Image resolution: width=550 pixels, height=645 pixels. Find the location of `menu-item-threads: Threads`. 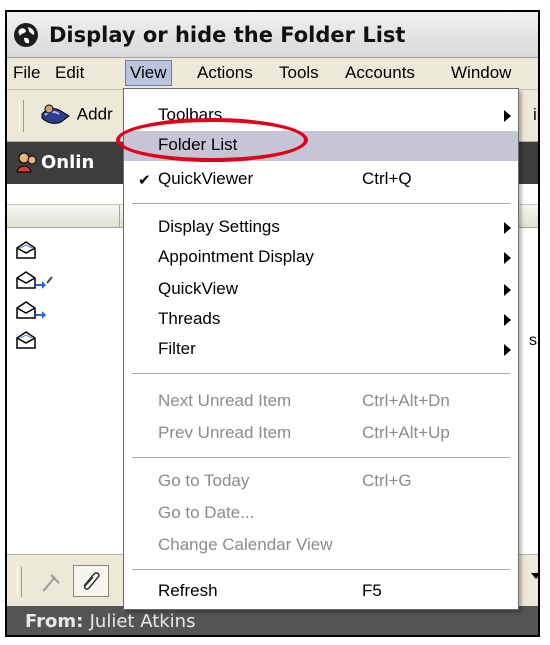

menu-item-threads: Threads is located at coordinates (321, 320).